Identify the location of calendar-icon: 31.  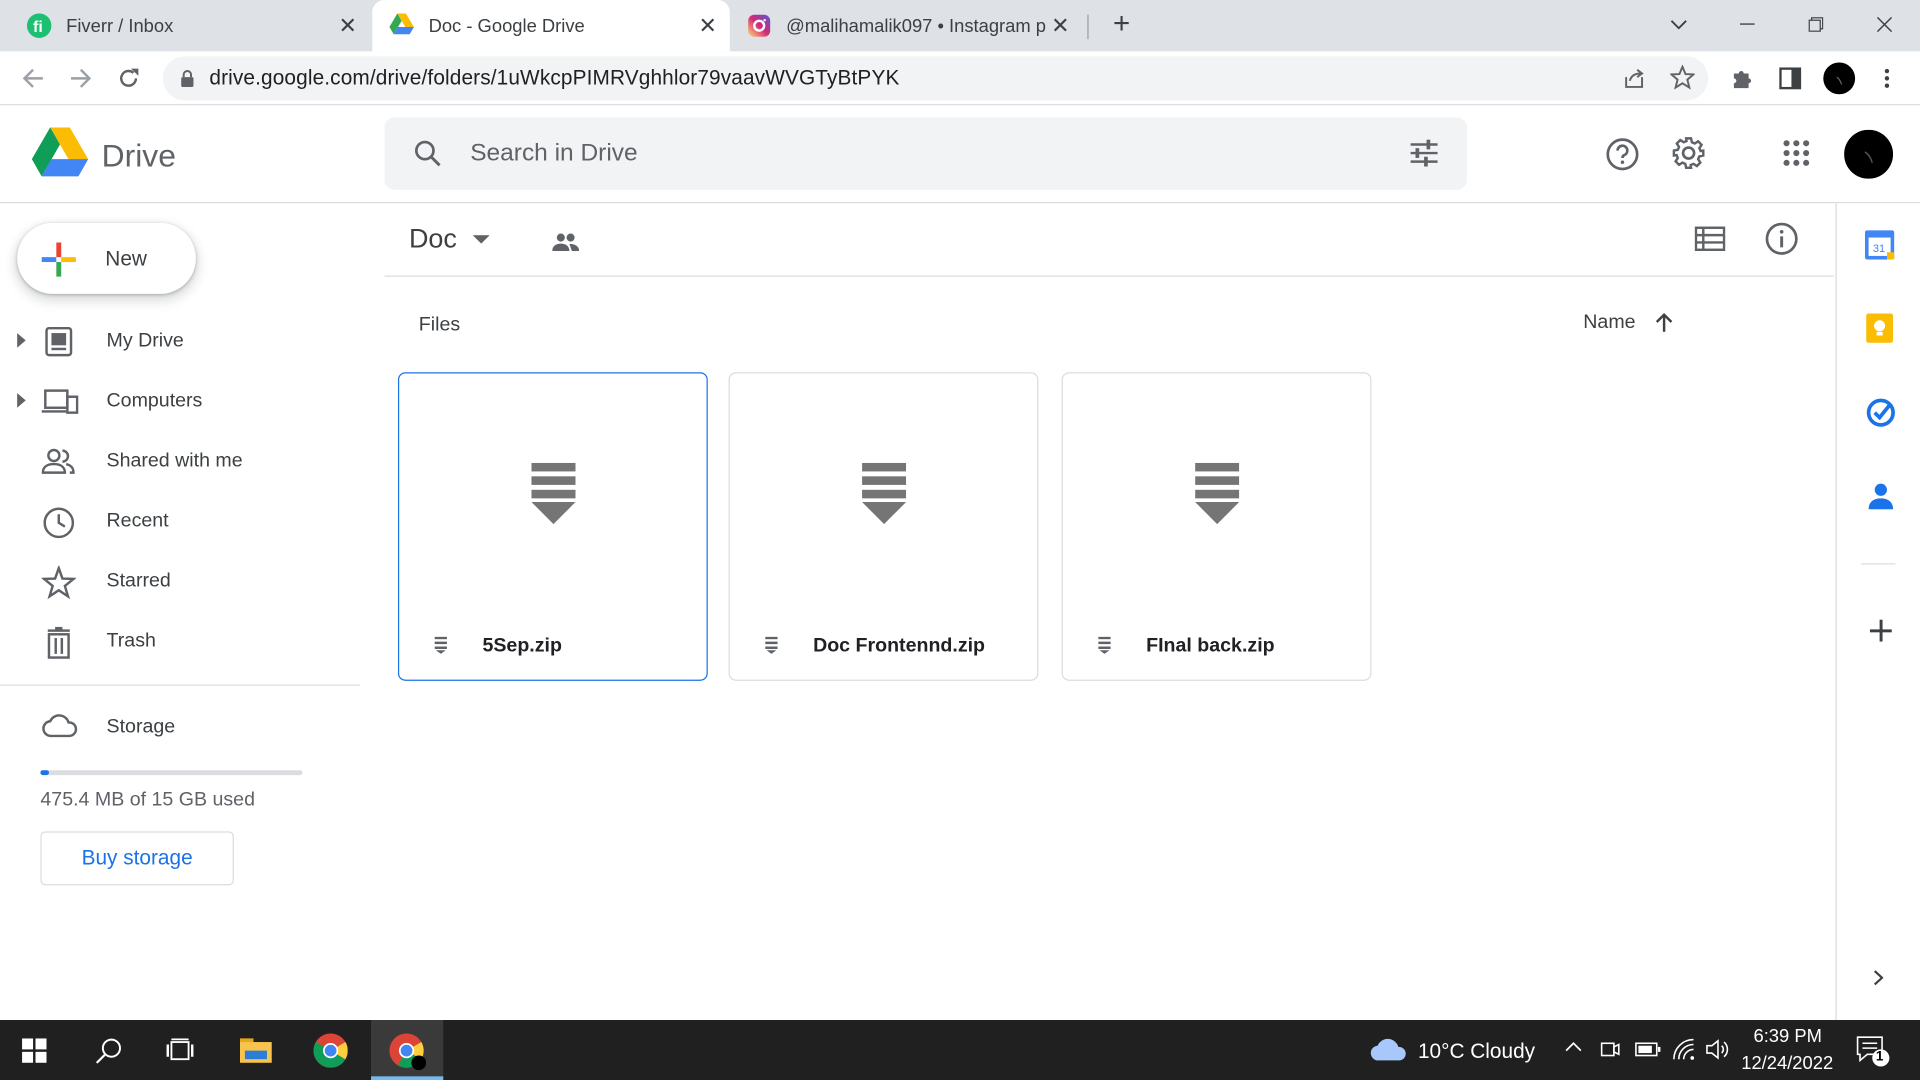
(1879, 245).